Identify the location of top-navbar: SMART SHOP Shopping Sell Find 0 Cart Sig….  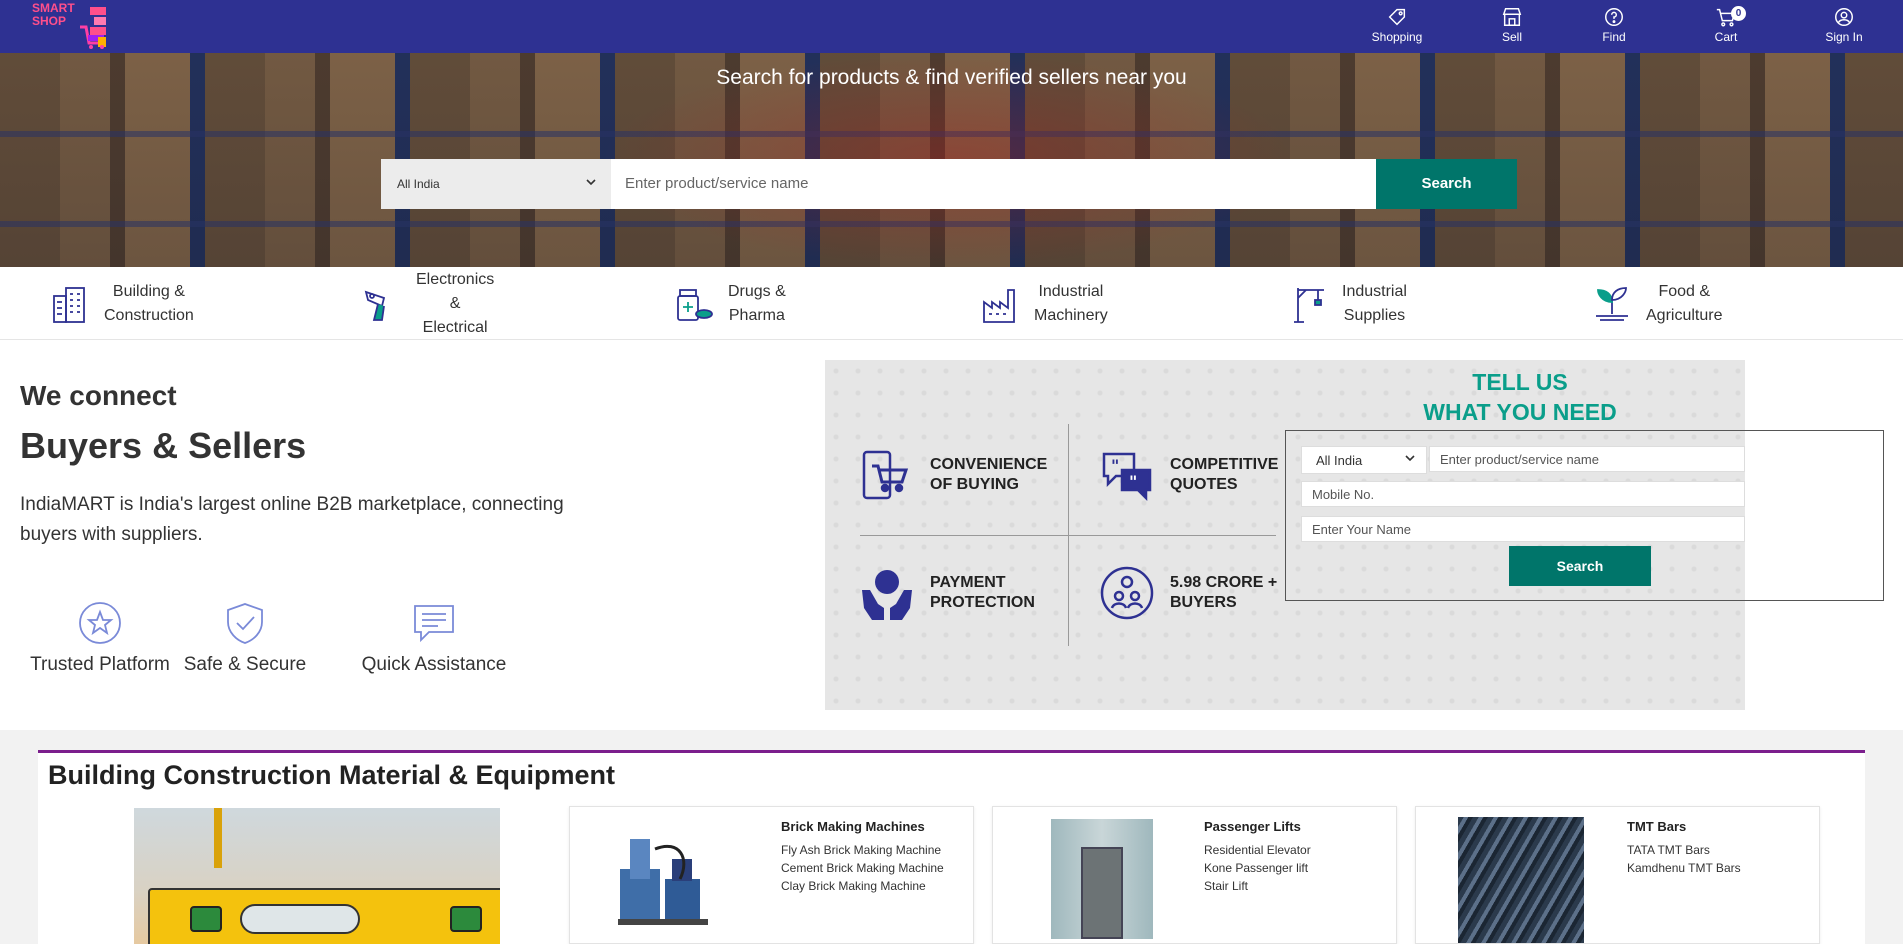
(951, 26).